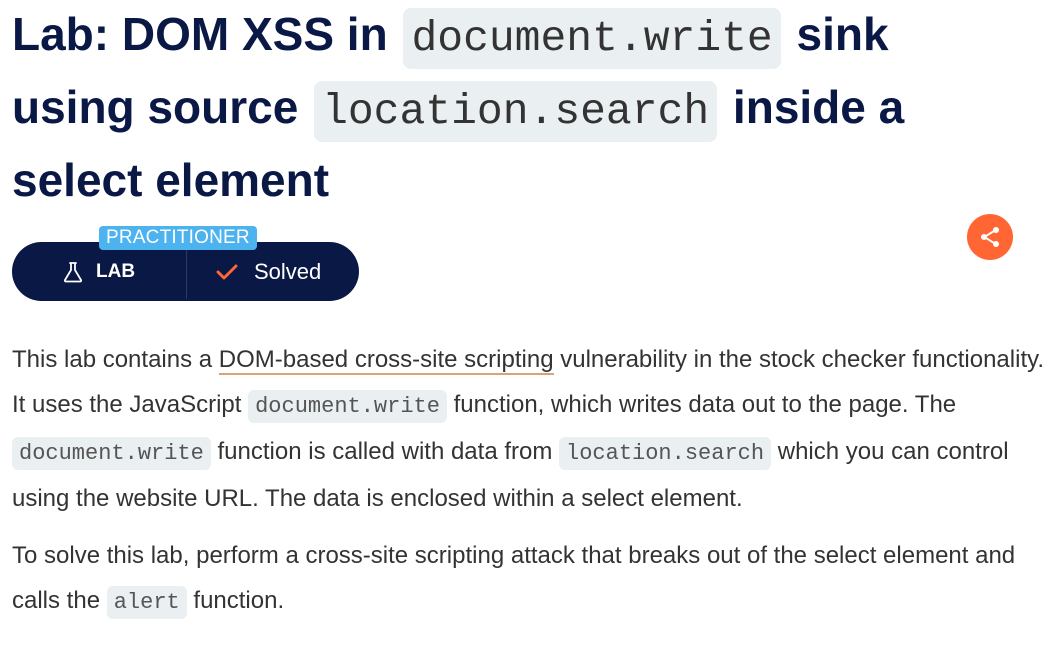  I want to click on title-text: Lab: DOM XSS in, so click(206, 34).